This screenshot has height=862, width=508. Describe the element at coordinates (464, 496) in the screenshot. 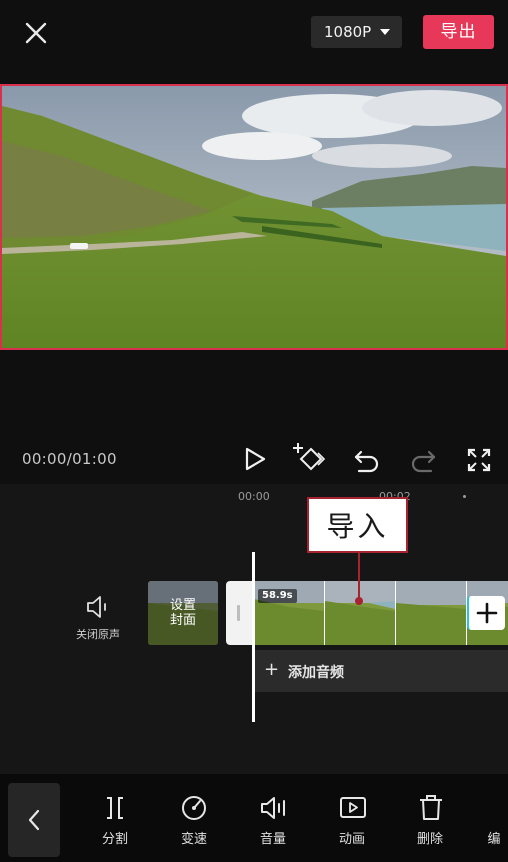

I see `ruler-dot` at that location.